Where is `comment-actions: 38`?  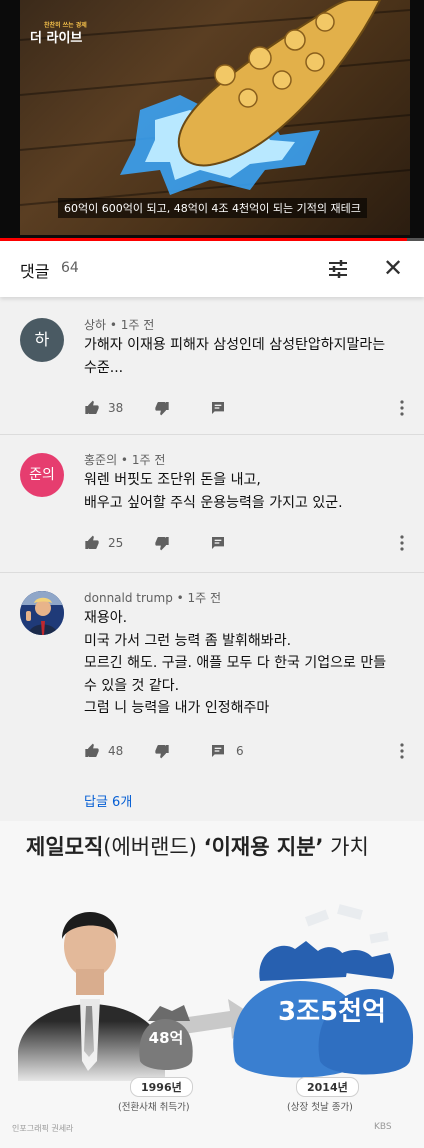
comment-actions: 38 is located at coordinates (244, 408).